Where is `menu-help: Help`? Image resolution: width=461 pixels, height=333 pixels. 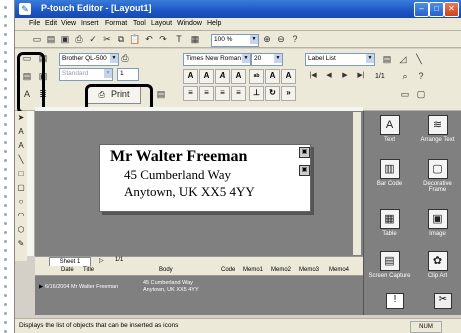 menu-help: Help is located at coordinates (214, 23).